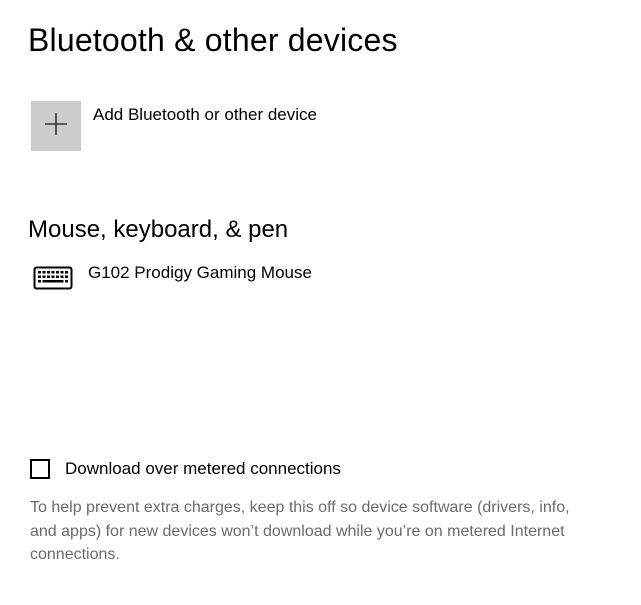 The width and height of the screenshot is (641, 605). I want to click on device-item-g102-mouse: G102 Prodigy Gaming Mouse, so click(172, 278).